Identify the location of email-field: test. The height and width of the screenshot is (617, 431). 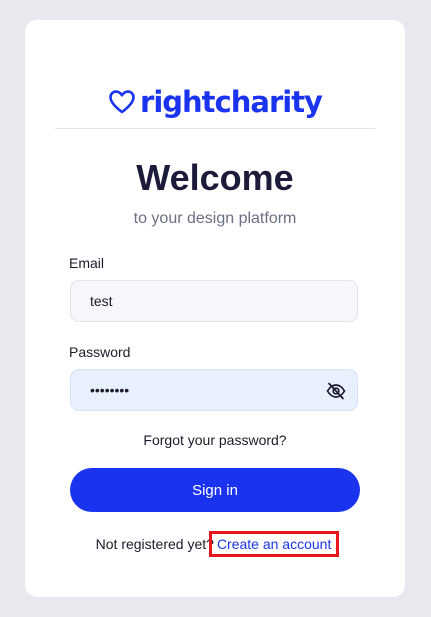
(214, 301).